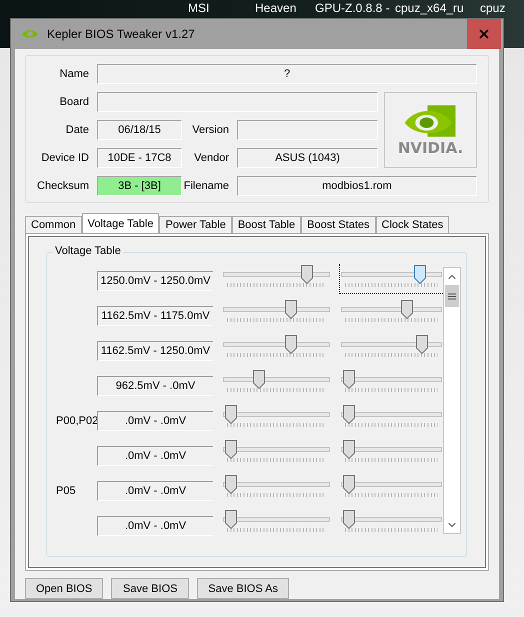 Image resolution: width=524 pixels, height=617 pixels. I want to click on tab: Common, so click(53, 224).